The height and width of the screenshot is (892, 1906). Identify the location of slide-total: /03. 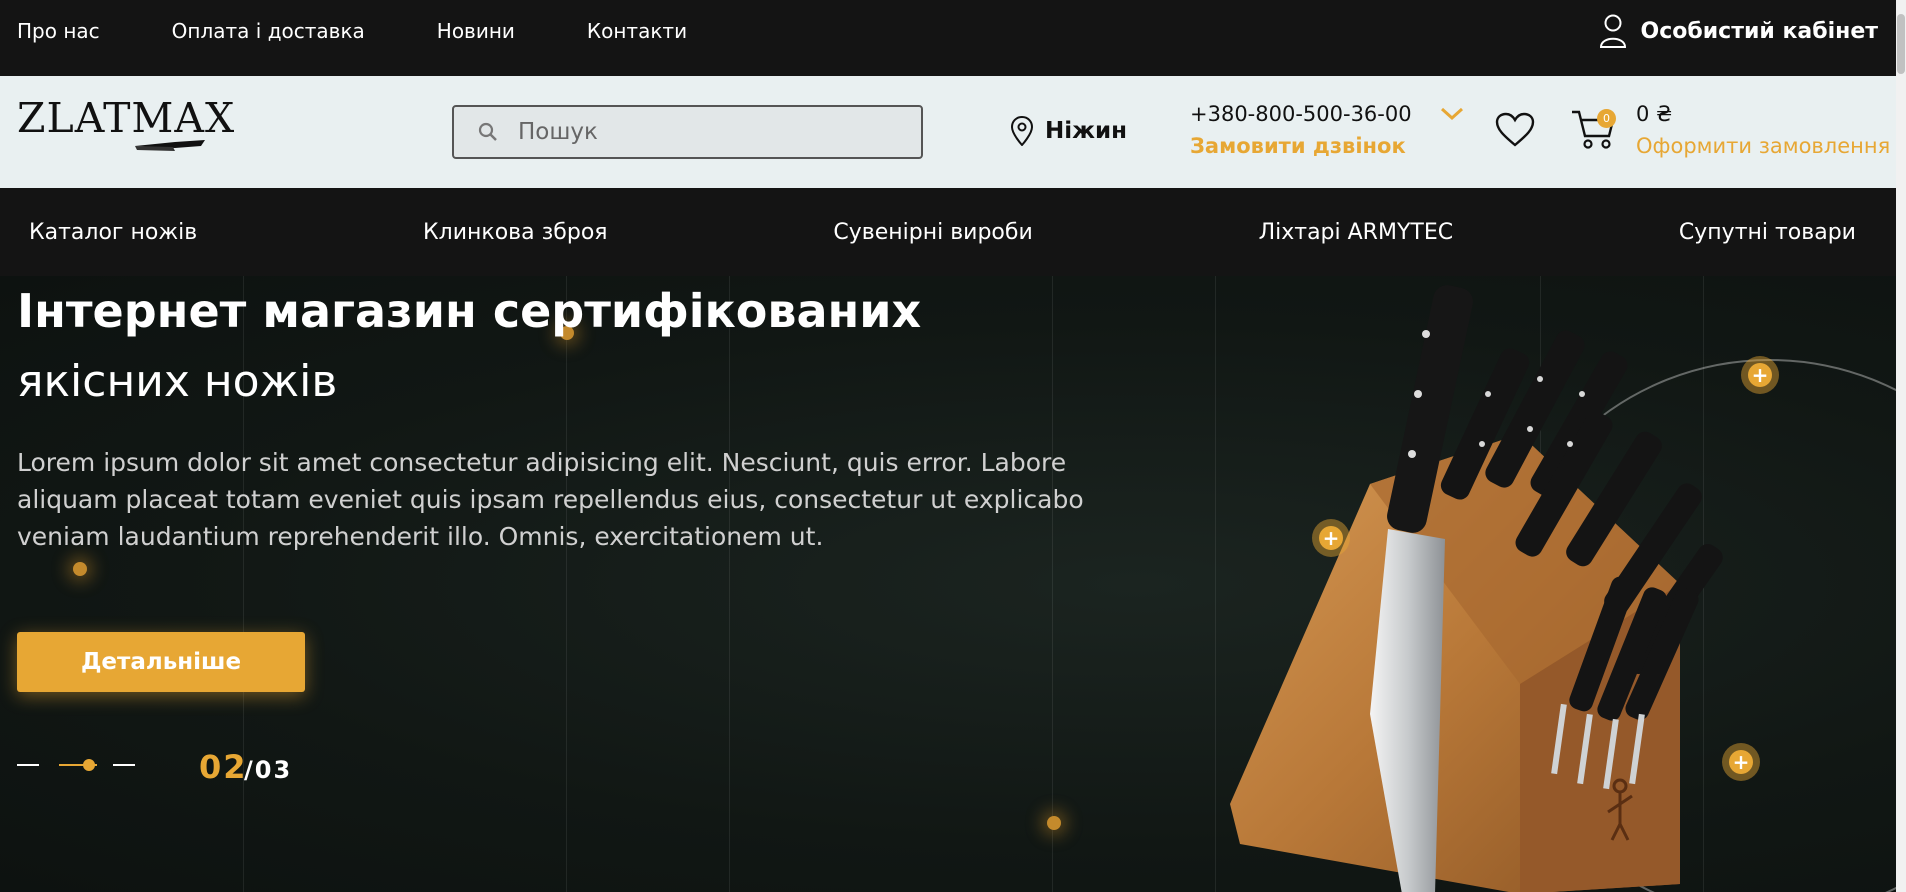
(268, 770).